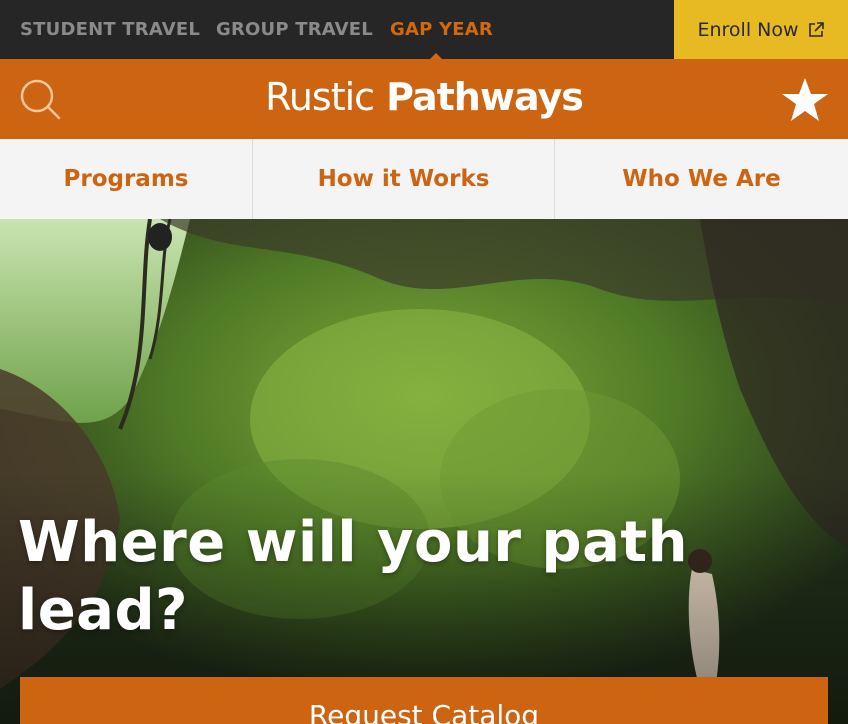 Image resolution: width=848 pixels, height=724 pixels. I want to click on enroll-now-button: Enroll Now, so click(761, 29).